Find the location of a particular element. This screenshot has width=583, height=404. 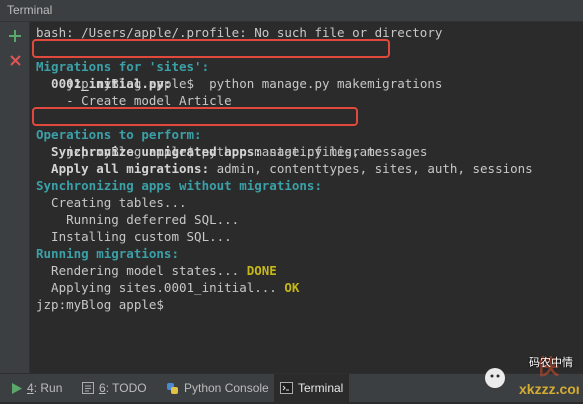

tab-python-console: Python Console is located at coordinates (217, 388).